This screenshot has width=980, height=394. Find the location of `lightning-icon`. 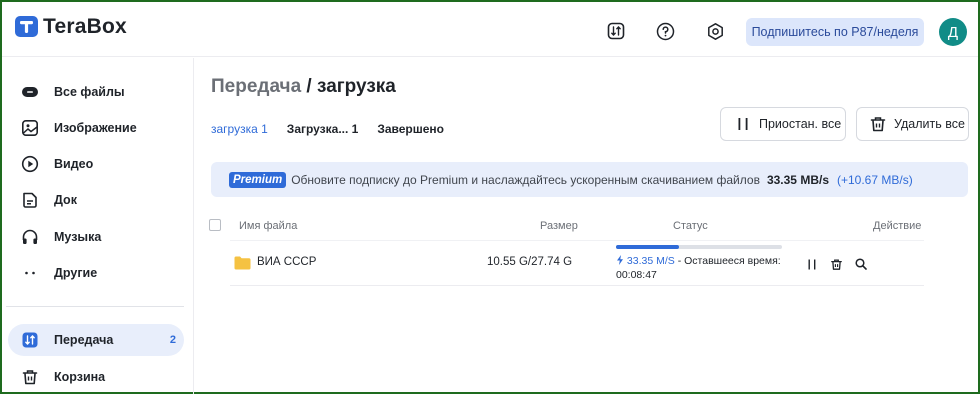

lightning-icon is located at coordinates (620, 260).